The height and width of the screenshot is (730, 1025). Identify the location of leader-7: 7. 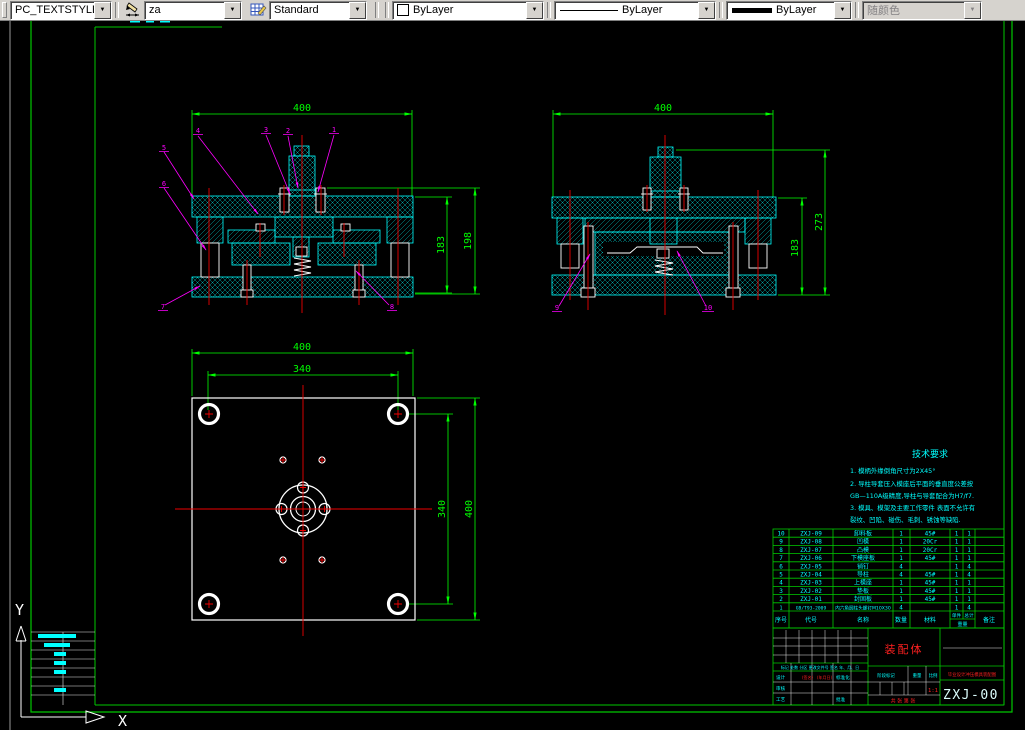
(163, 307).